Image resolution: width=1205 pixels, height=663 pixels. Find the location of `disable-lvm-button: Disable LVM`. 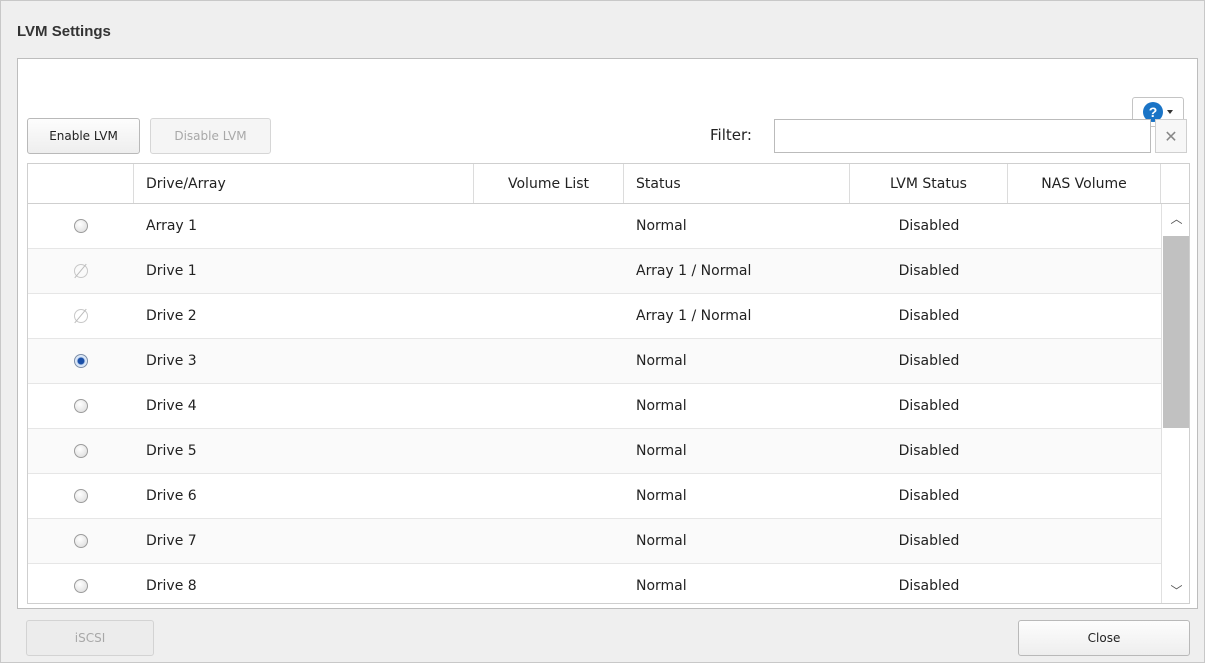

disable-lvm-button: Disable LVM is located at coordinates (210, 136).